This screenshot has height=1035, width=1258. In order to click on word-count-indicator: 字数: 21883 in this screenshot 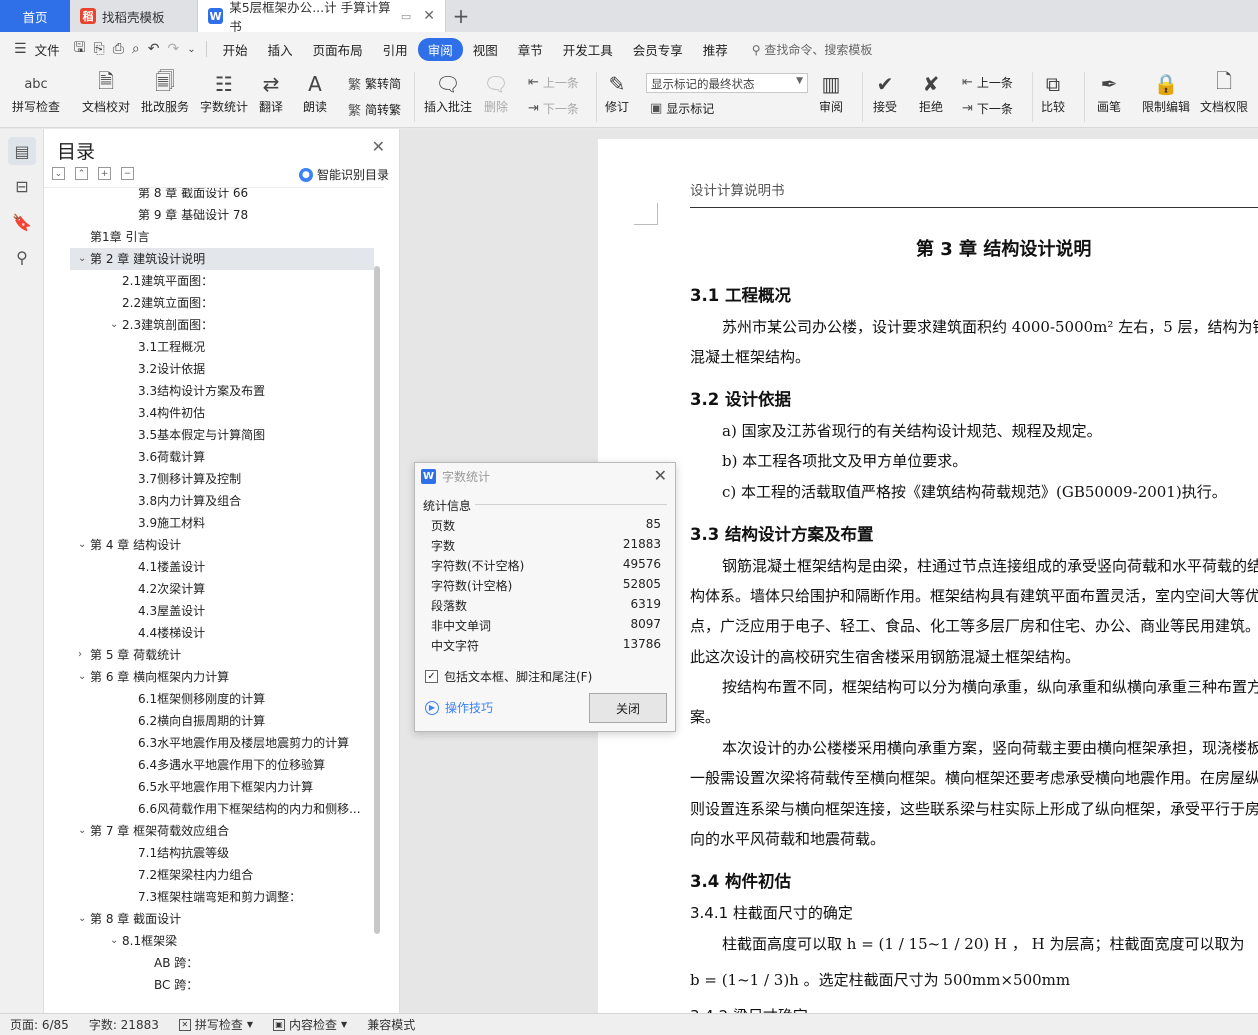, I will do `click(124, 1024)`.